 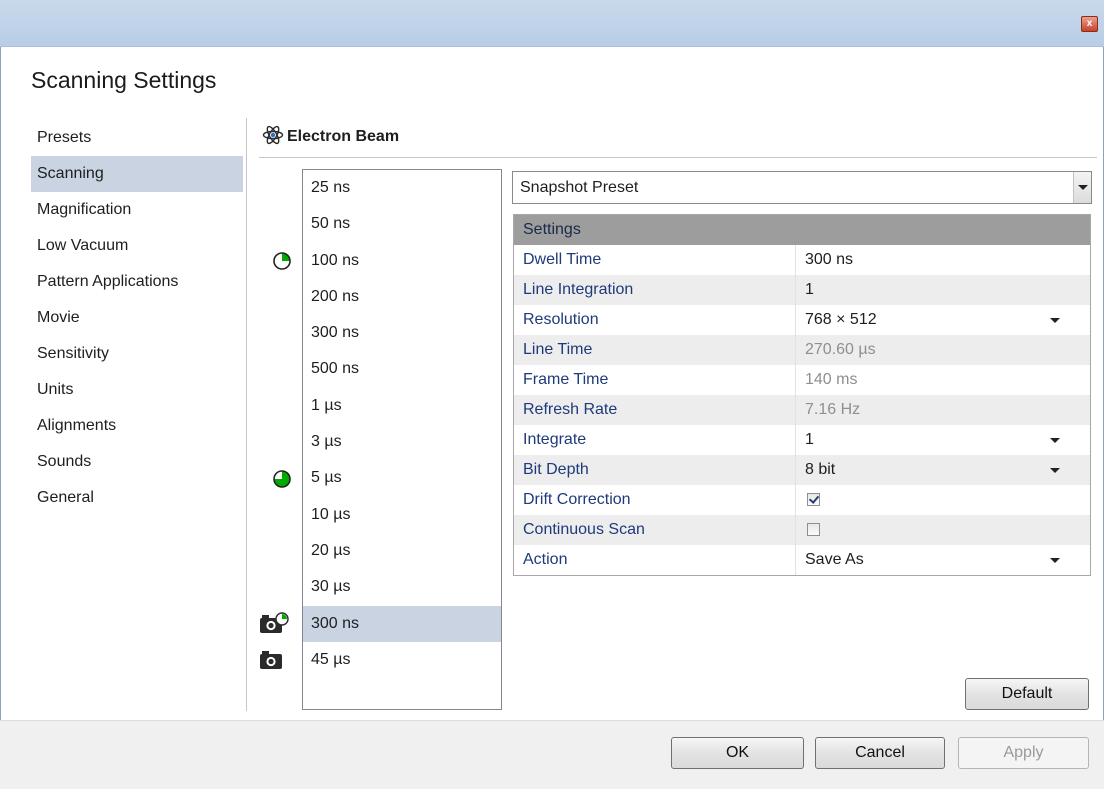 I want to click on setting-row-line-time: Line Time 270.60 µs, so click(x=802, y=350).